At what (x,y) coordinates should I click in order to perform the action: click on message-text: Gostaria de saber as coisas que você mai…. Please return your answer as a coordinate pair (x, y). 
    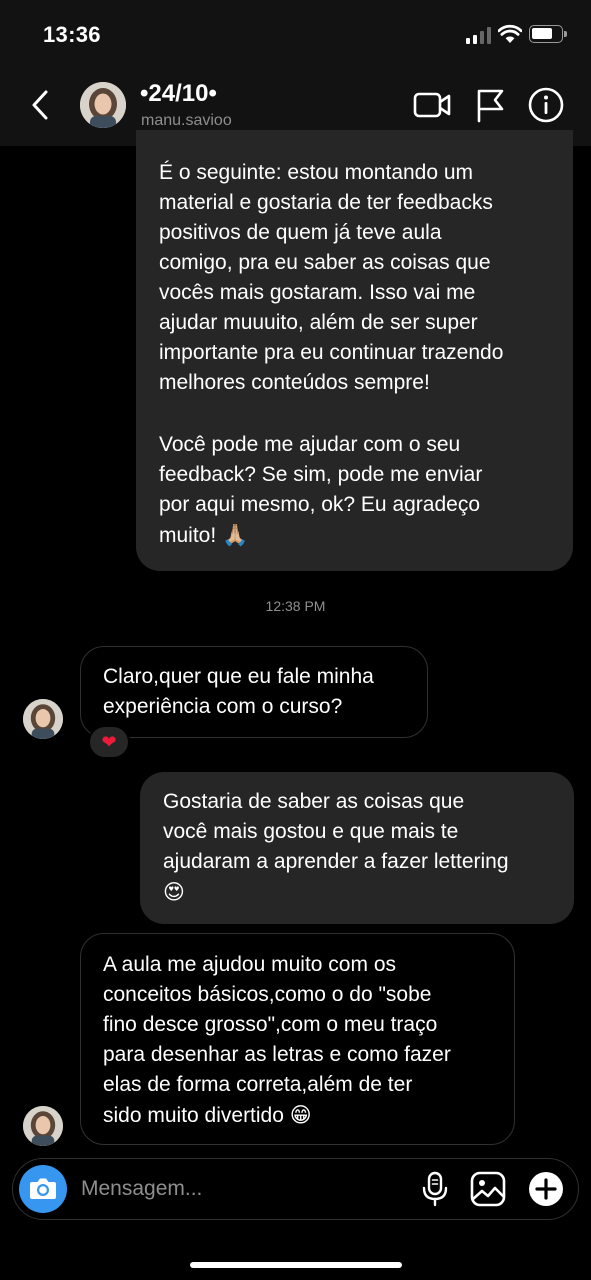
    Looking at the image, I should click on (336, 831).